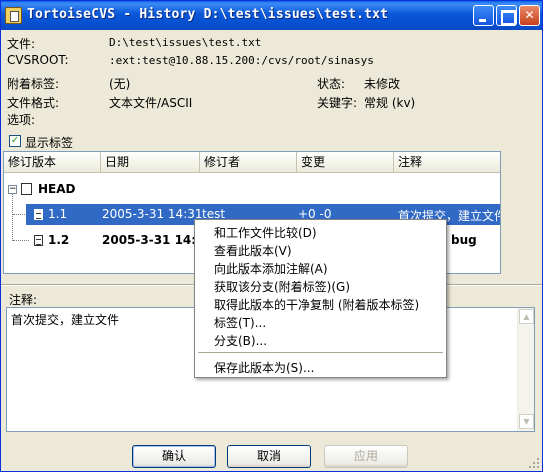 The image size is (543, 472). What do you see at coordinates (345, 162) in the screenshot?
I see `column-changes: 变更` at bounding box center [345, 162].